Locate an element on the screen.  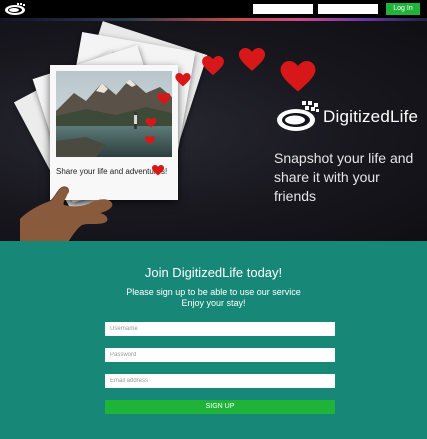
camera-logo-icon is located at coordinates (298, 116).